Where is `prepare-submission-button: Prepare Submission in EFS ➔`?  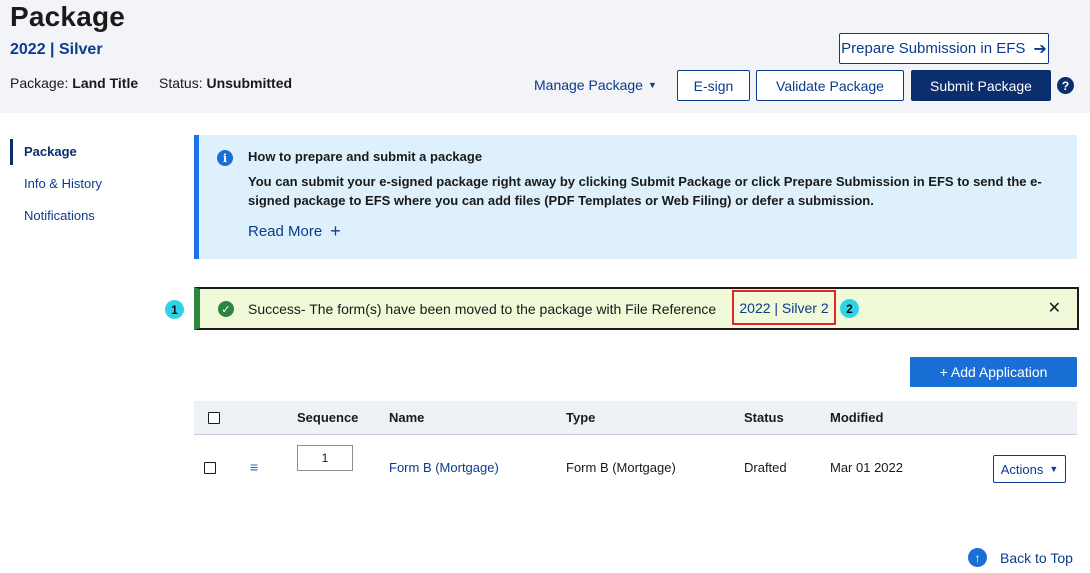 prepare-submission-button: Prepare Submission in EFS ➔ is located at coordinates (944, 48).